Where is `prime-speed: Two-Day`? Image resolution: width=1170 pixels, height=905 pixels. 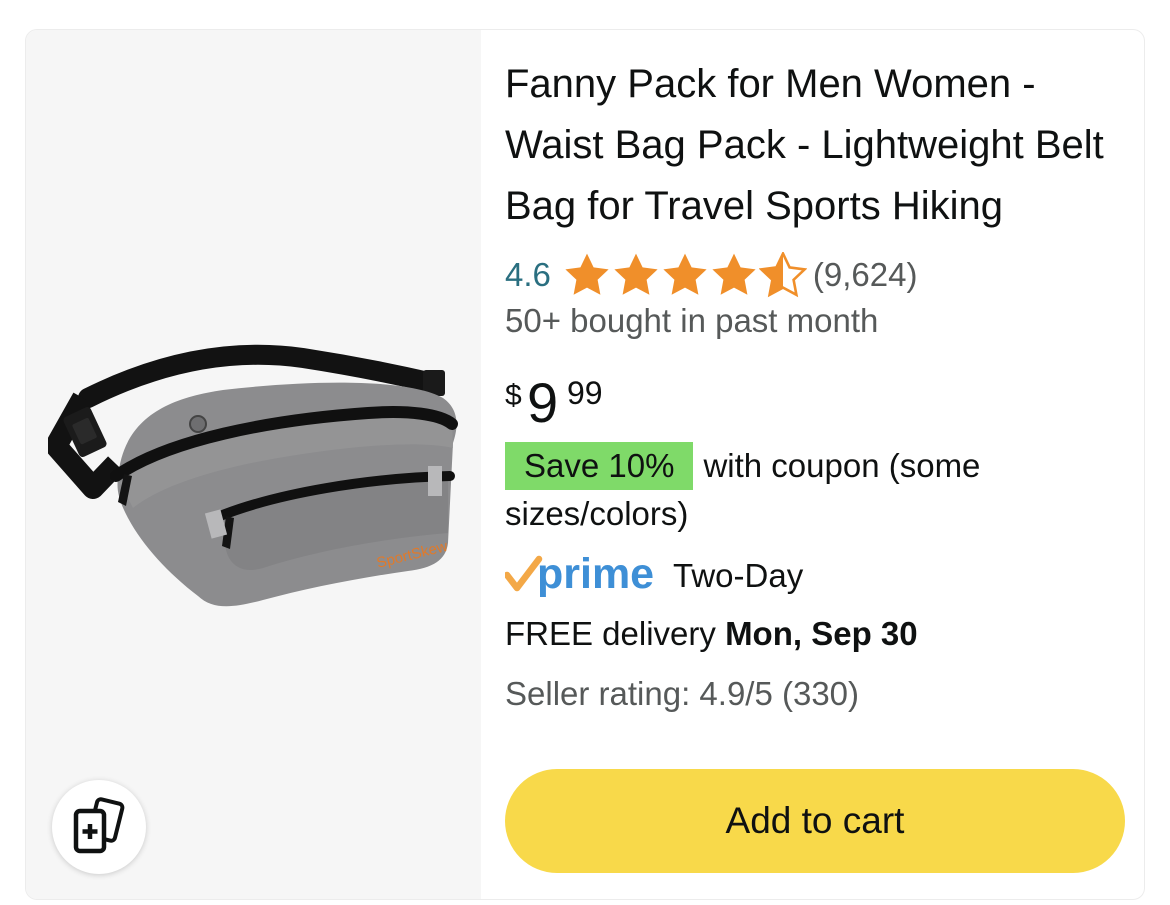
prime-speed: Two-Day is located at coordinates (738, 575).